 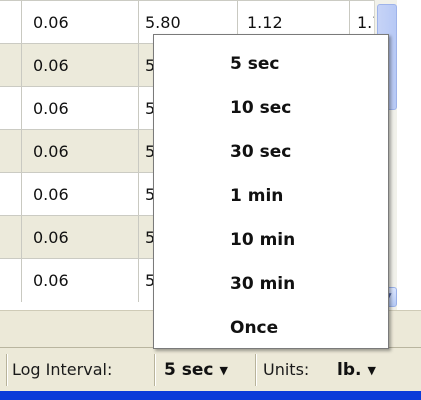 What do you see at coordinates (286, 369) in the screenshot?
I see `units-label: Units:` at bounding box center [286, 369].